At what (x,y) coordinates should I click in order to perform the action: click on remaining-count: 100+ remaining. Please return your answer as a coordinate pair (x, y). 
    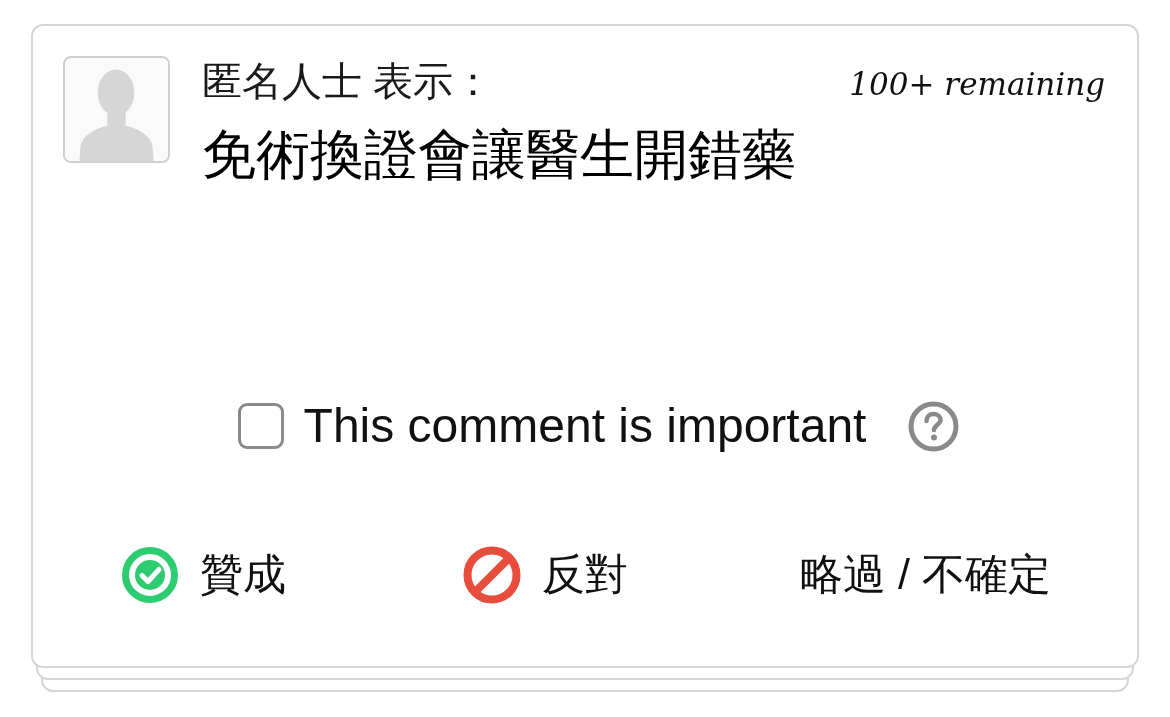
    Looking at the image, I should click on (977, 84).